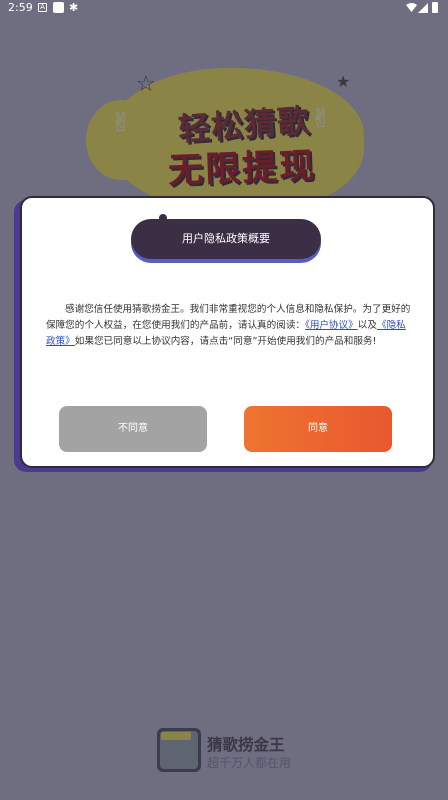 The height and width of the screenshot is (800, 448). Describe the element at coordinates (226, 239) in the screenshot. I see `dialog-title: 用户隐私政策概要` at that location.